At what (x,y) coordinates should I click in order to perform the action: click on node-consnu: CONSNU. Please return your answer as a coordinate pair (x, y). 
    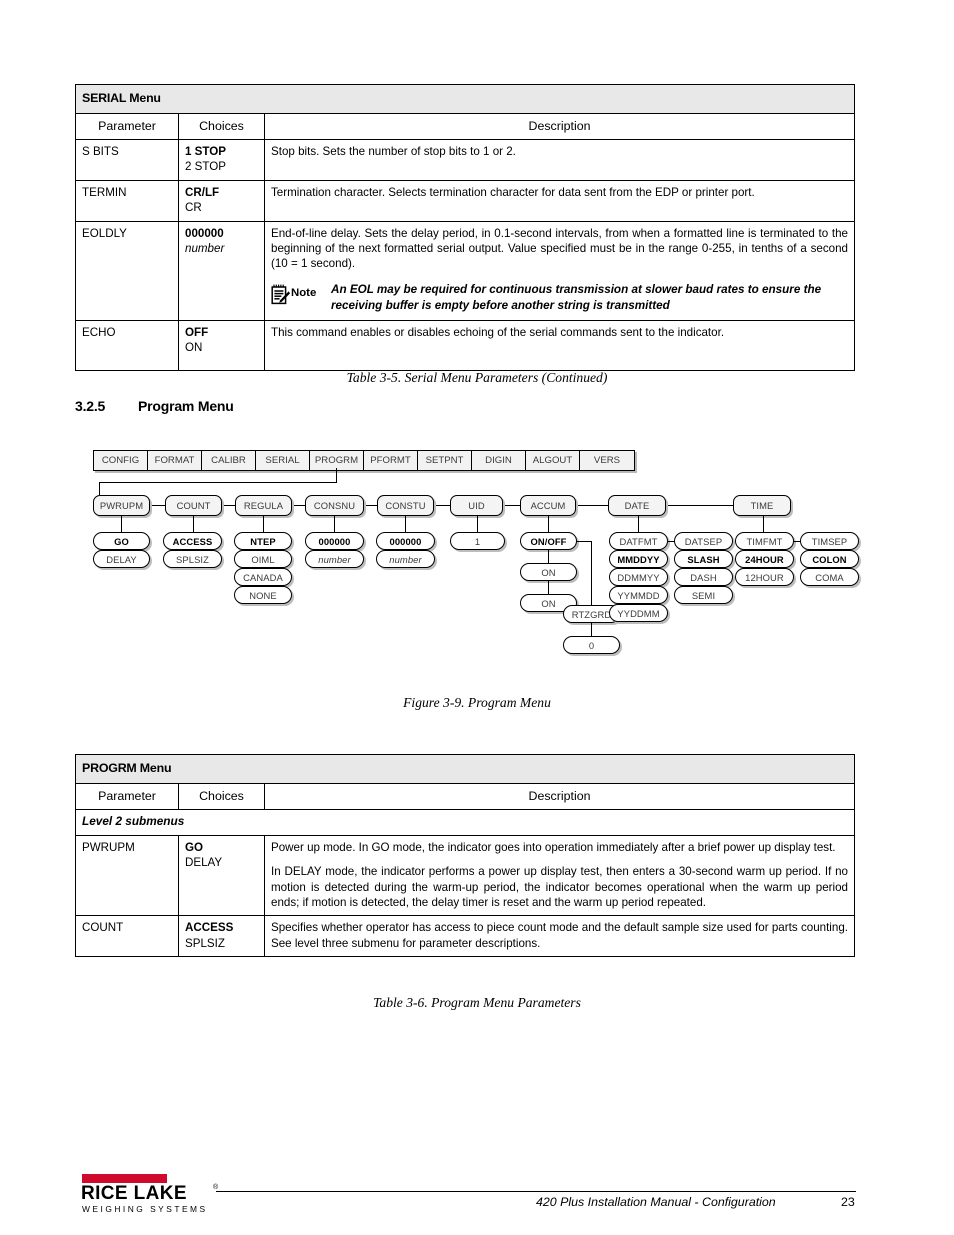
    Looking at the image, I should click on (334, 505).